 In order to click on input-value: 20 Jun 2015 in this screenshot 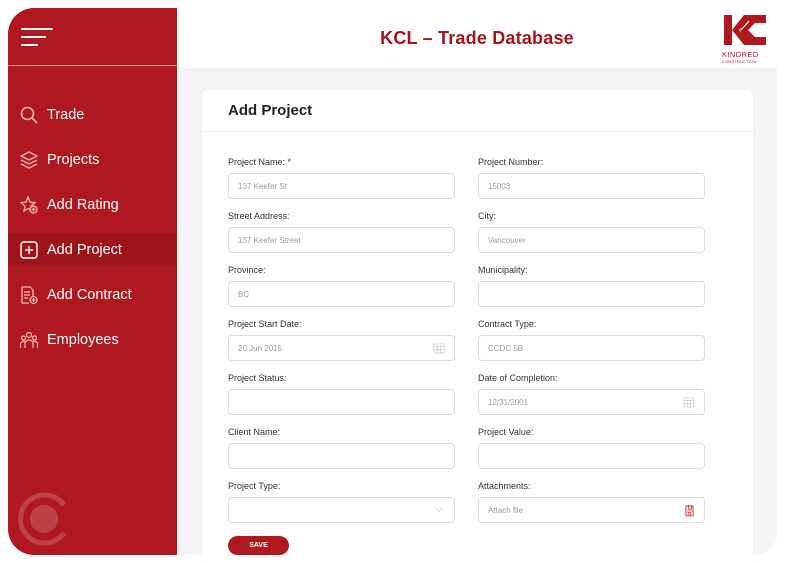, I will do `click(260, 348)`.